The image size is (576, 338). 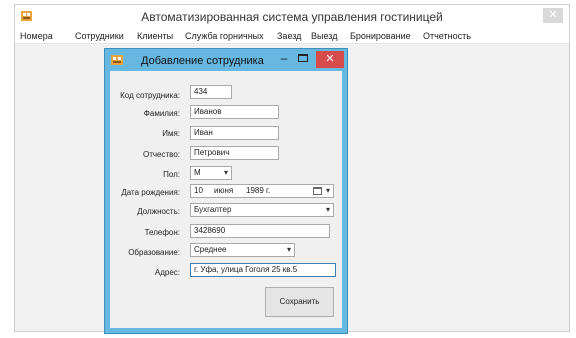 I want to click on gender-label: Пол:, so click(x=171, y=174).